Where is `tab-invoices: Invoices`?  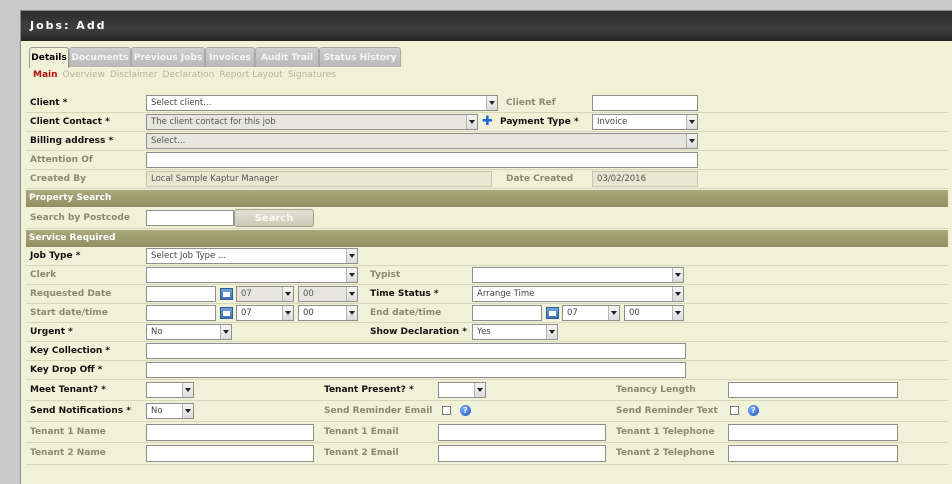 tab-invoices: Invoices is located at coordinates (230, 57).